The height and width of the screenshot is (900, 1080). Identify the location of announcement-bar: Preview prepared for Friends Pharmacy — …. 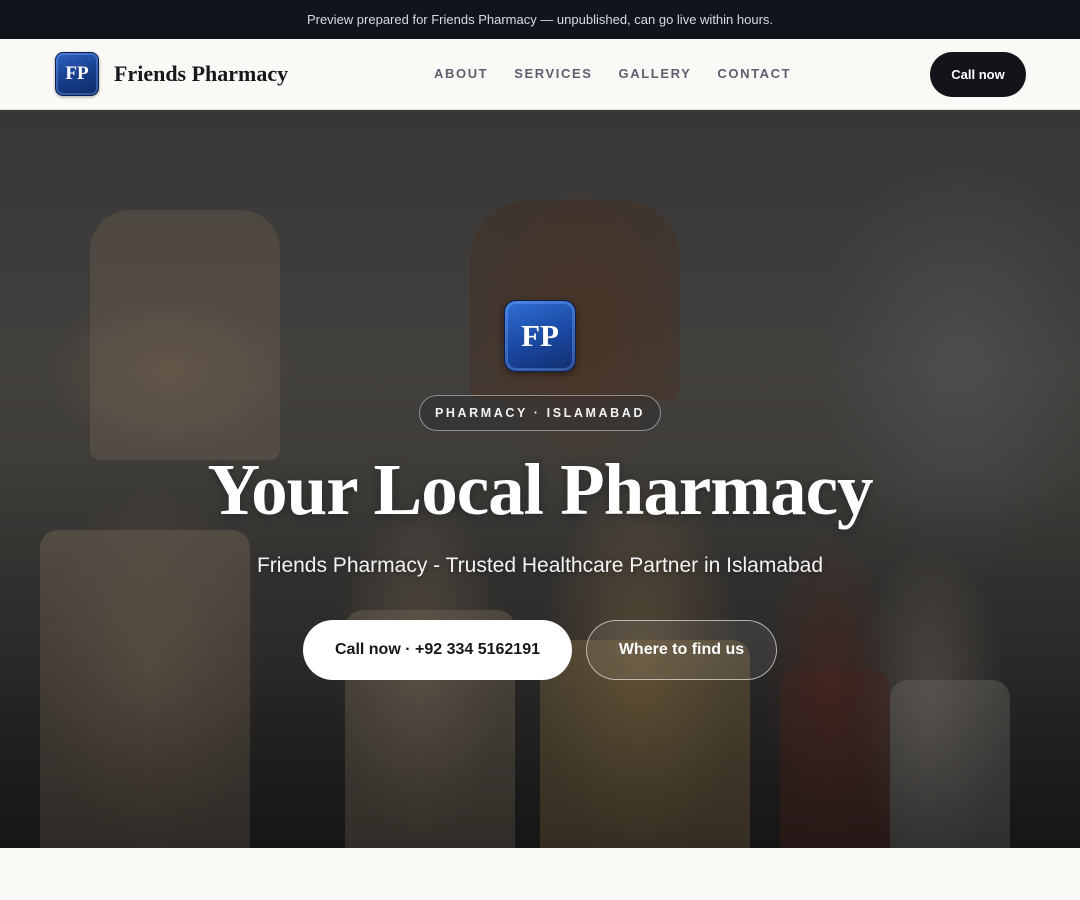
(540, 19).